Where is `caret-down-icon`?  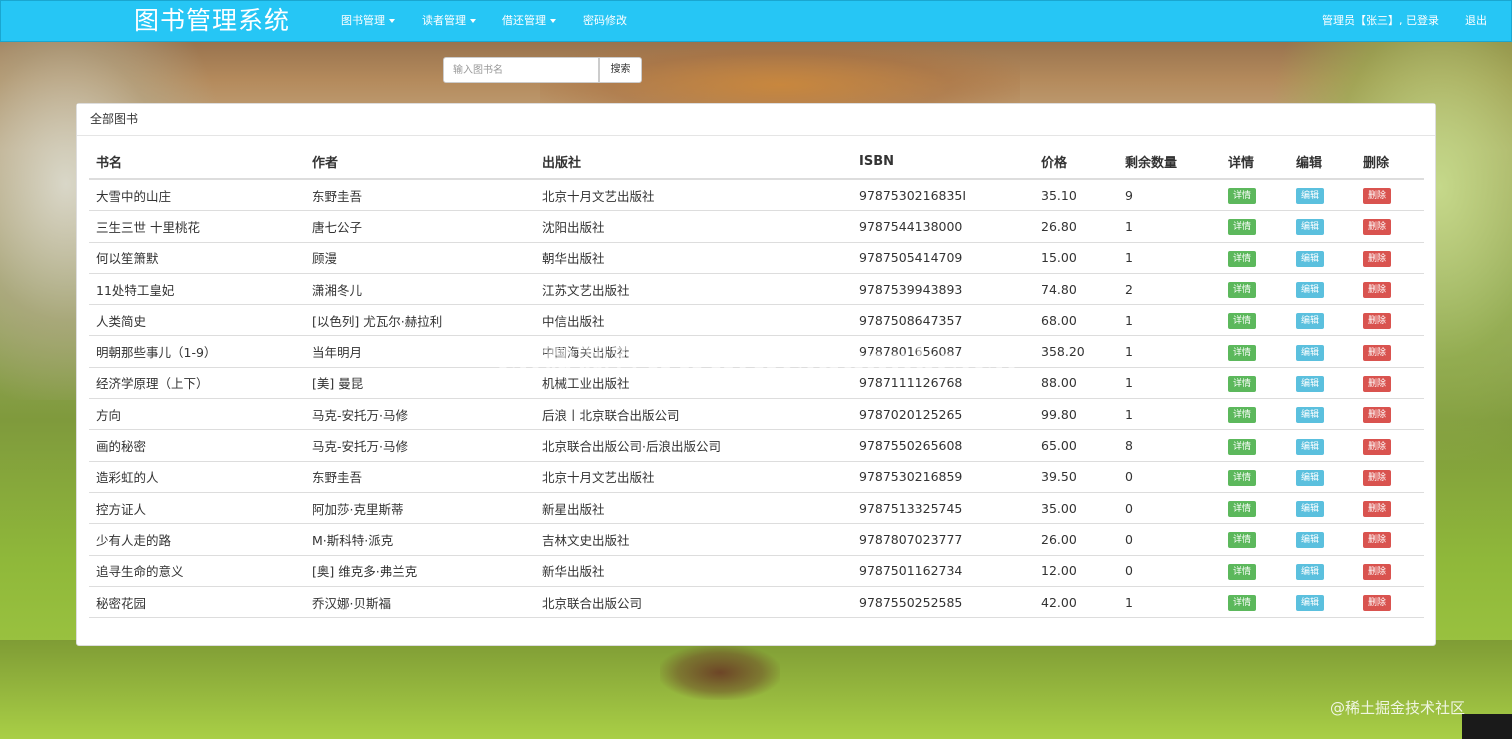 caret-down-icon is located at coordinates (553, 21).